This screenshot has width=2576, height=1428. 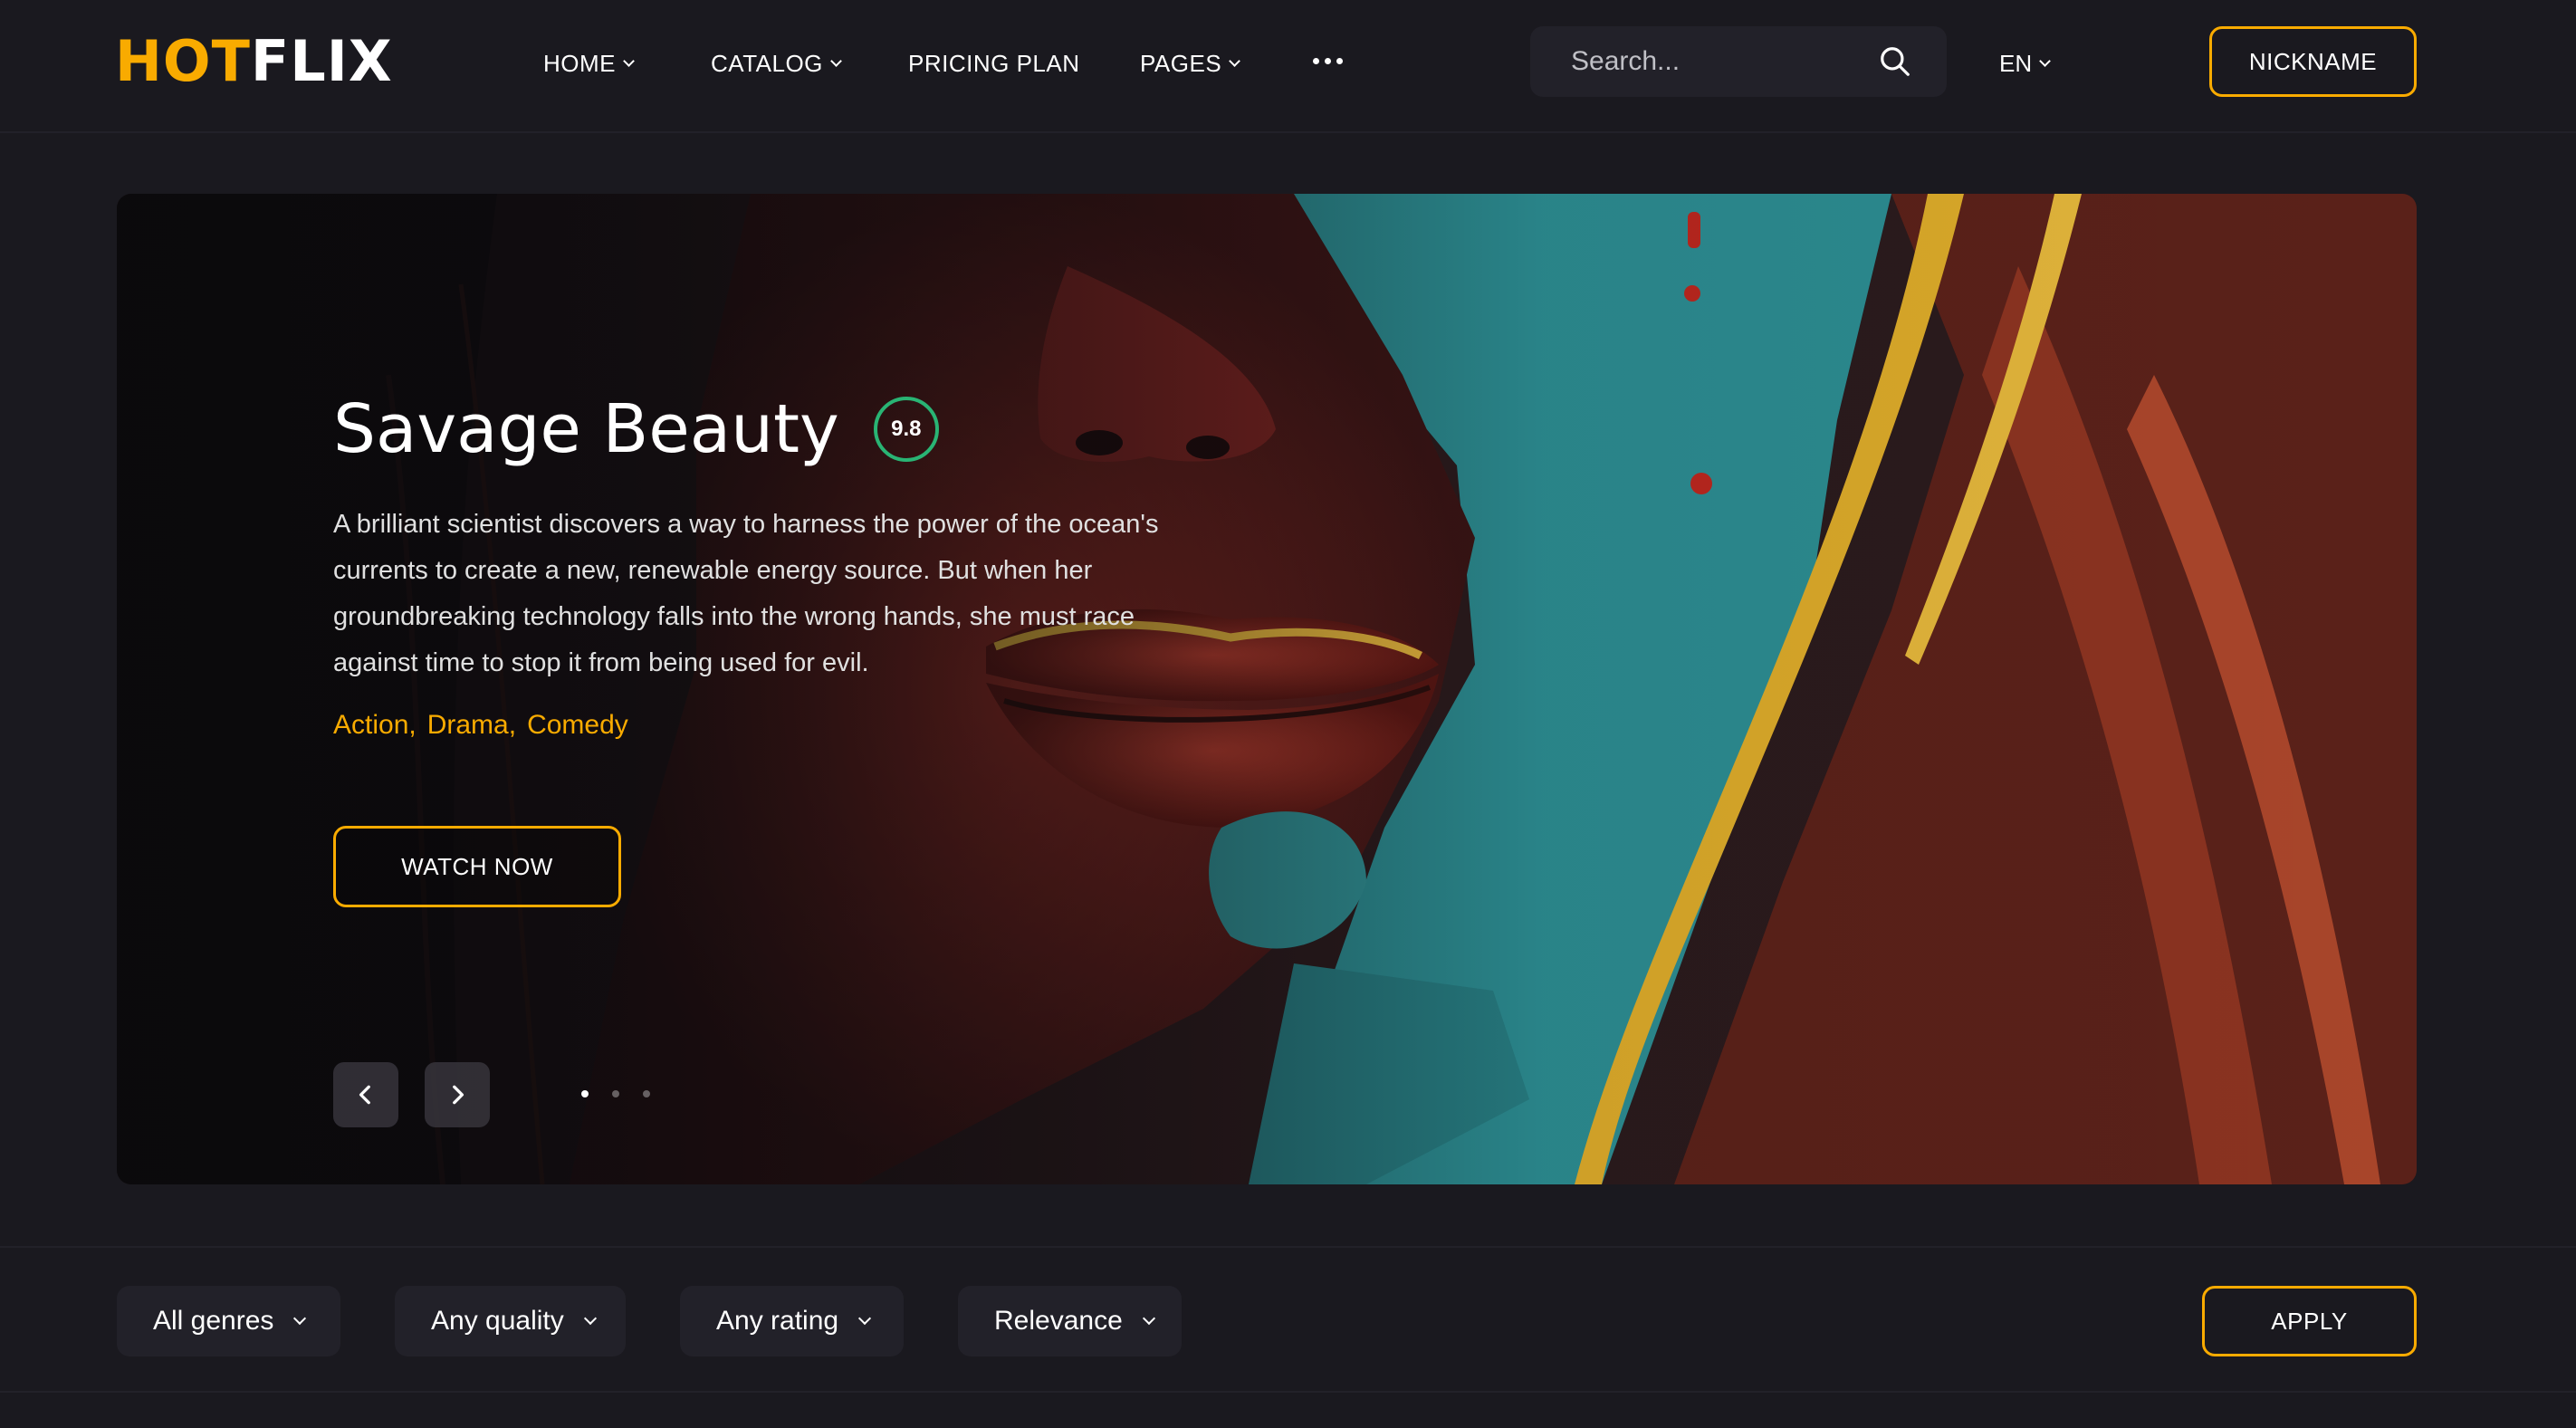 I want to click on chevron-right-icon, so click(x=458, y=1095).